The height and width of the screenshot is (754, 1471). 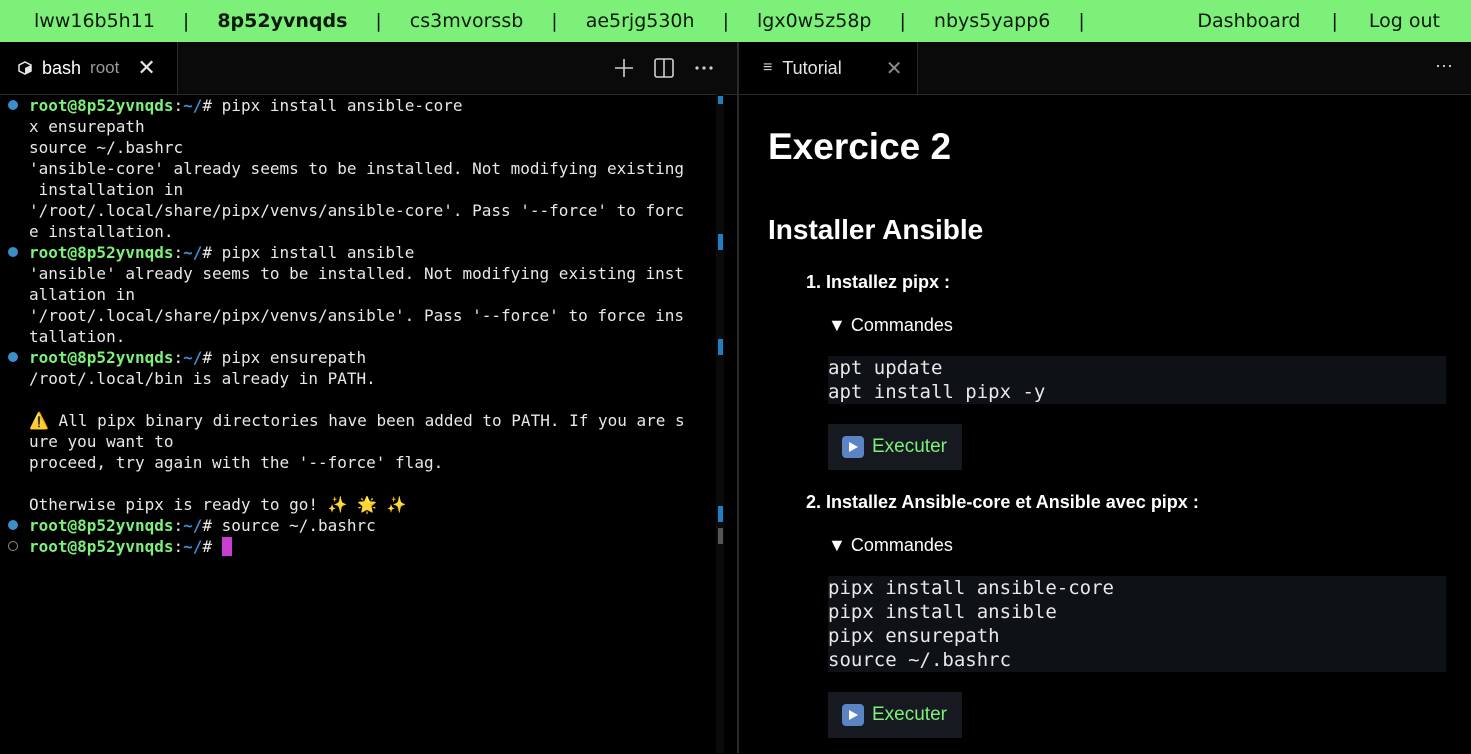 I want to click on code-line: apt install pipx -y, so click(x=937, y=392).